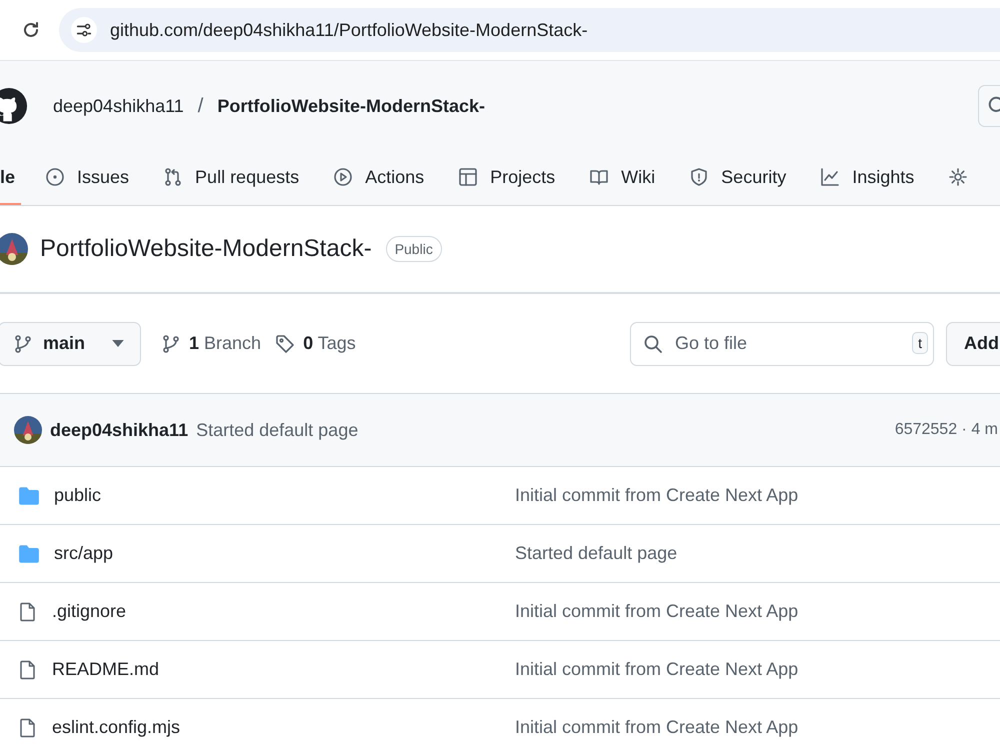 This screenshot has width=1000, height=750. I want to click on play-icon, so click(343, 177).